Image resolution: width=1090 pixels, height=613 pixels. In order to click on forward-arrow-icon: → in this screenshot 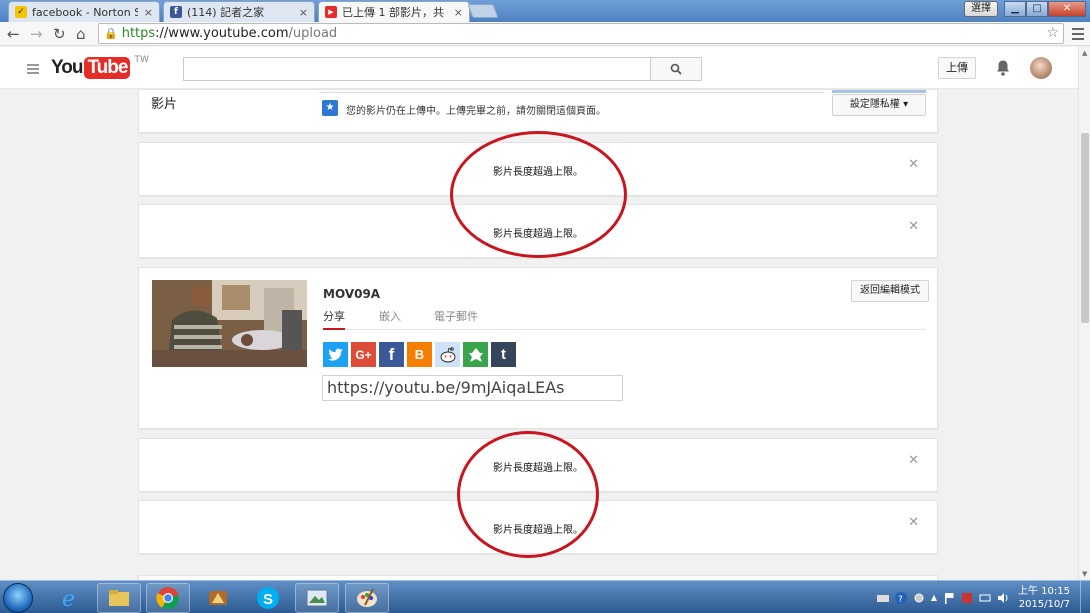, I will do `click(36, 34)`.